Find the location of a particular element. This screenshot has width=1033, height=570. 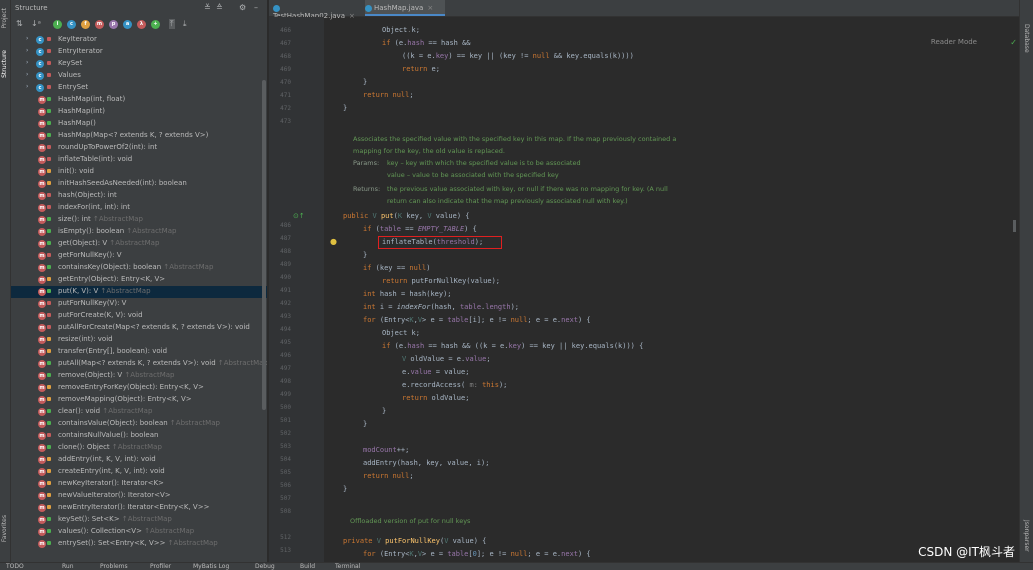

tree-method-item: m inflateTable(int): void is located at coordinates (139, 160).